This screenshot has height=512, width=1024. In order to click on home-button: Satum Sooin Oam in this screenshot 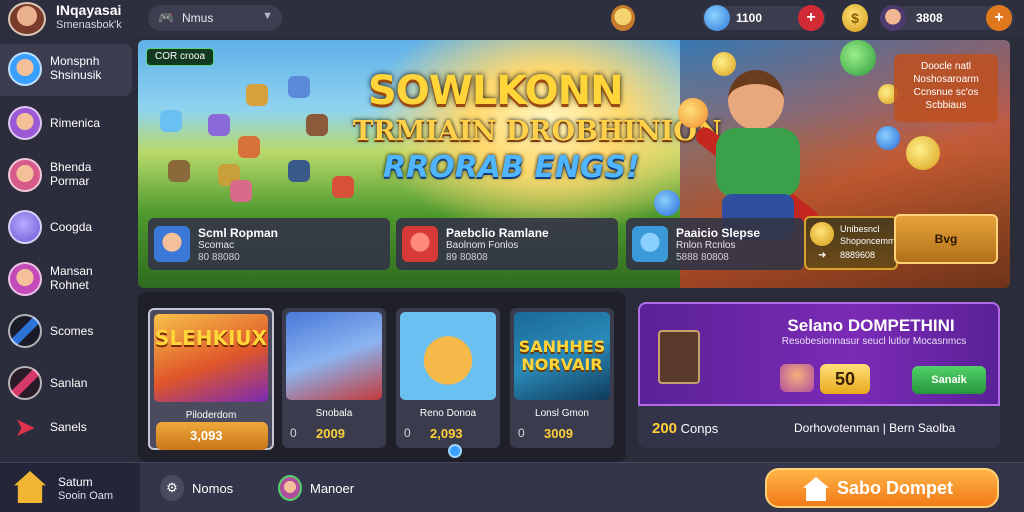, I will do `click(70, 487)`.